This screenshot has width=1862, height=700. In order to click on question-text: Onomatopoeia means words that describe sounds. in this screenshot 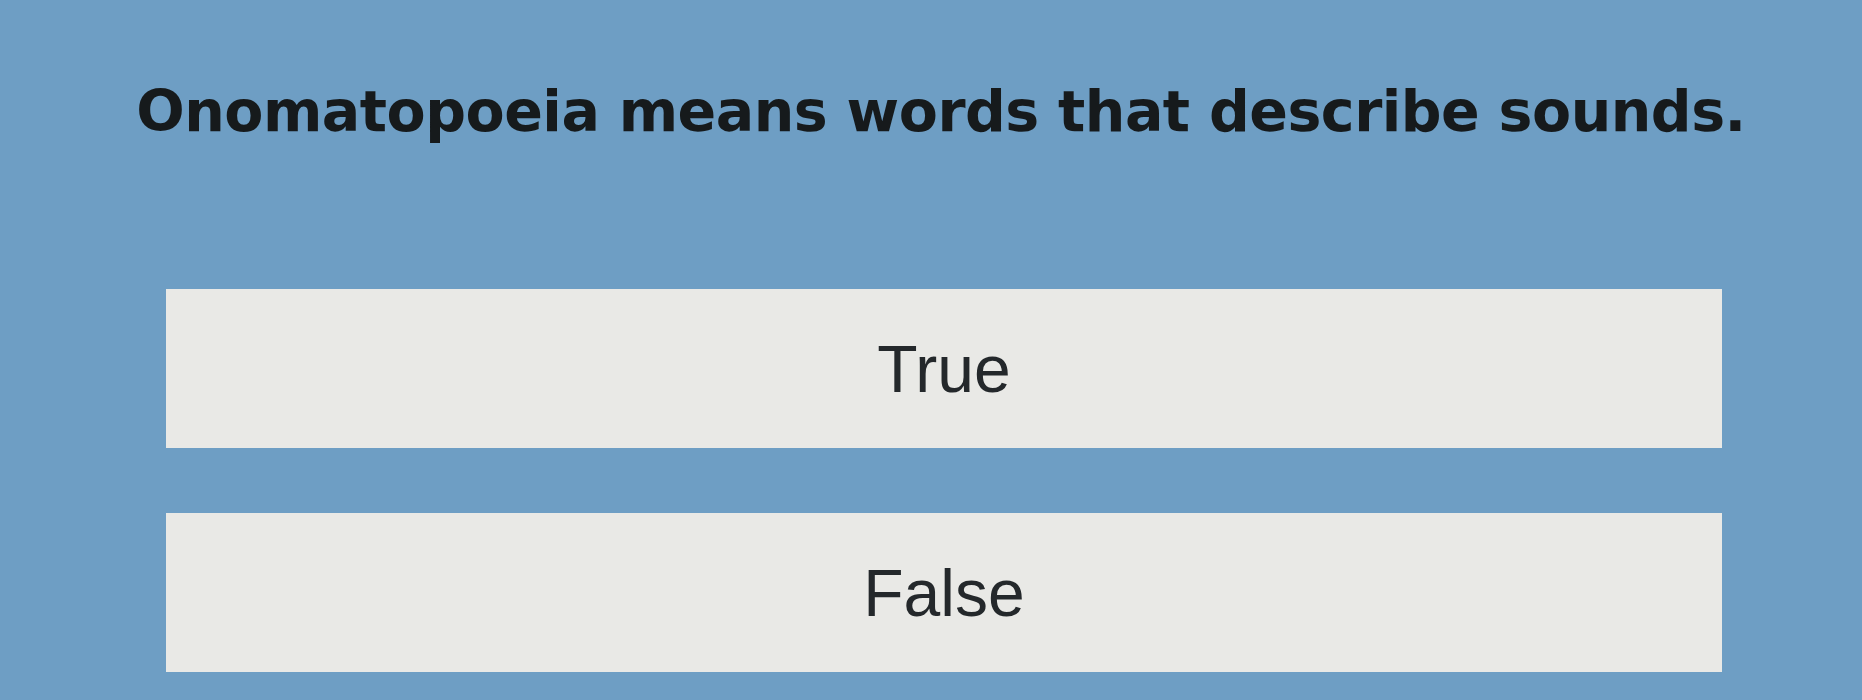, I will do `click(941, 111)`.